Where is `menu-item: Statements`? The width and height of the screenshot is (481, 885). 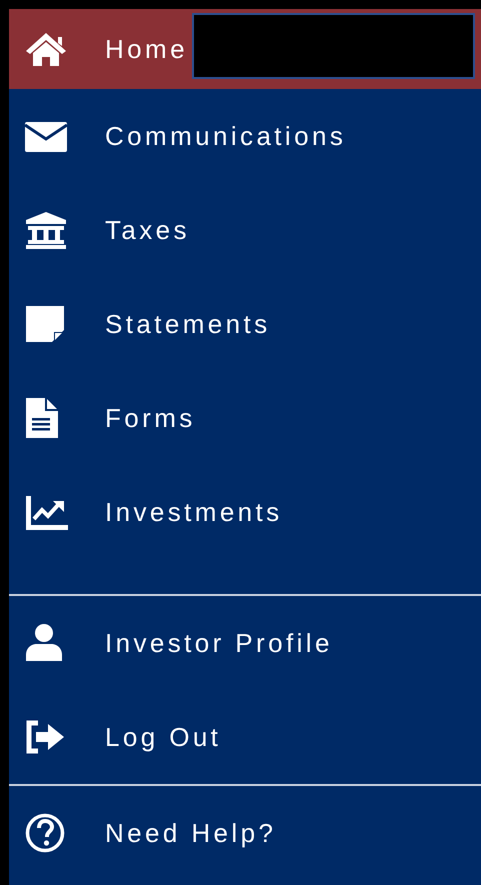
menu-item: Statements is located at coordinates (245, 324).